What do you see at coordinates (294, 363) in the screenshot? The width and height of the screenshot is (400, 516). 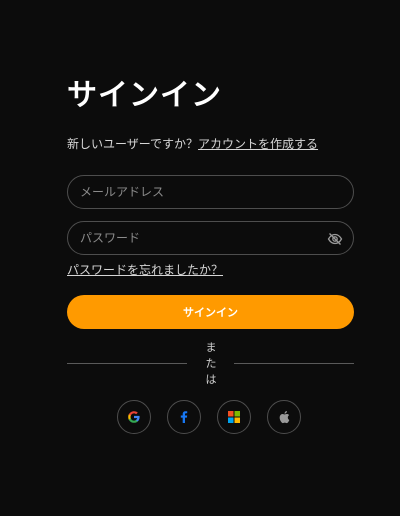 I see `divider-line-right` at bounding box center [294, 363].